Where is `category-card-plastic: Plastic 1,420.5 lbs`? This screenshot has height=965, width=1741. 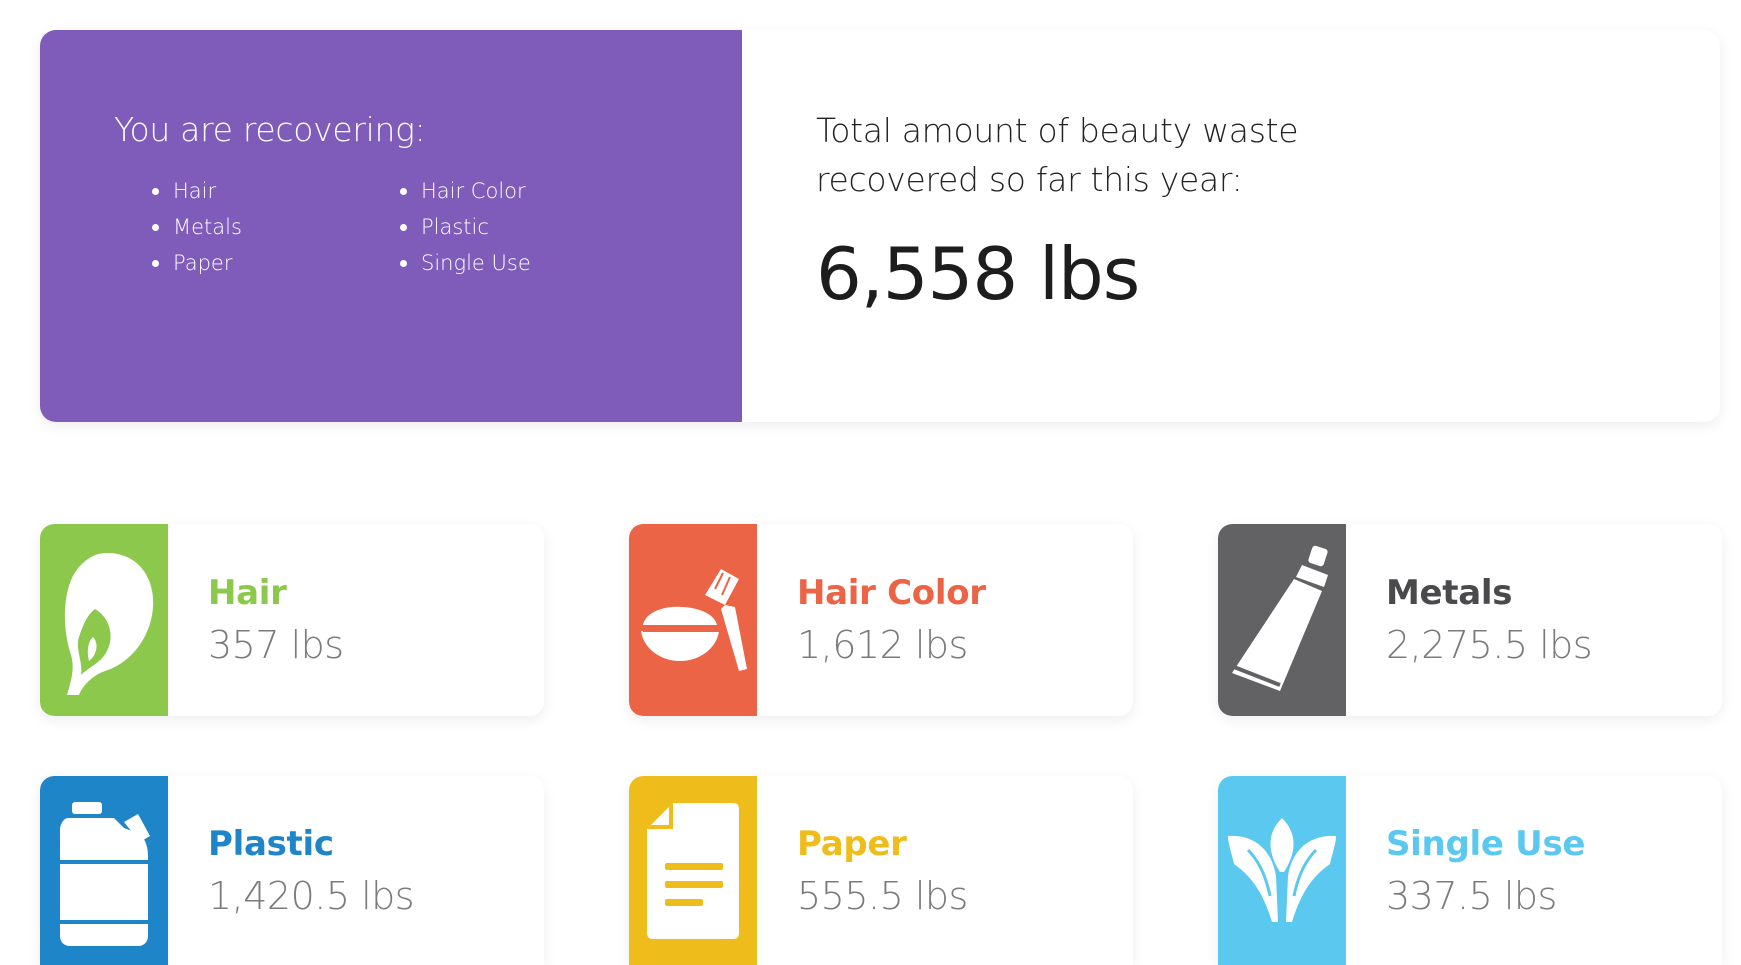
category-card-plastic: Plastic 1,420.5 lbs is located at coordinates (292, 870).